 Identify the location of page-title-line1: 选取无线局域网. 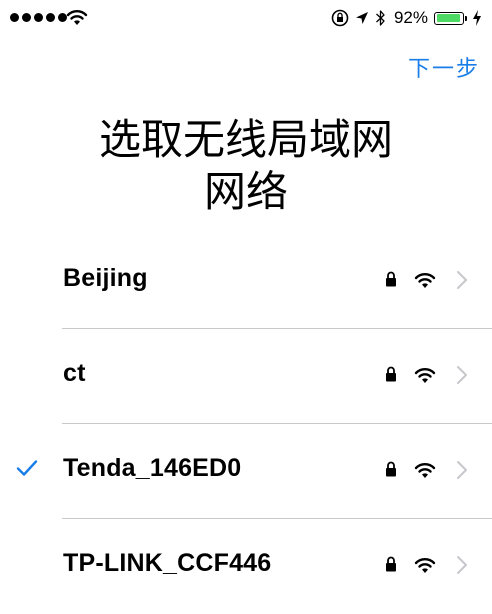
(245, 139).